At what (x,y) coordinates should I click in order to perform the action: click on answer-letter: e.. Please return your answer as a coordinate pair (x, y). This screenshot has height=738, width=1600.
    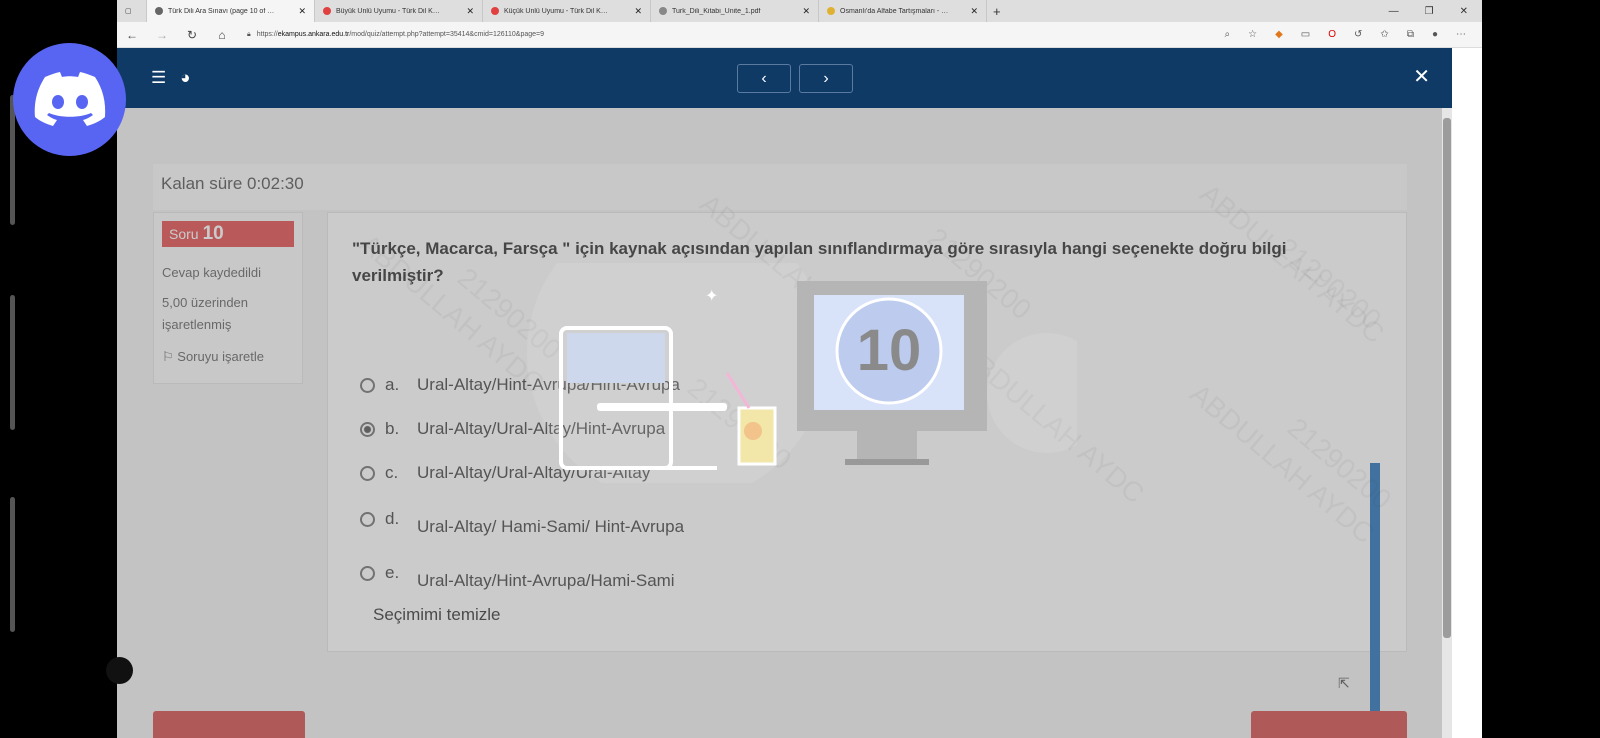
    Looking at the image, I should click on (392, 572).